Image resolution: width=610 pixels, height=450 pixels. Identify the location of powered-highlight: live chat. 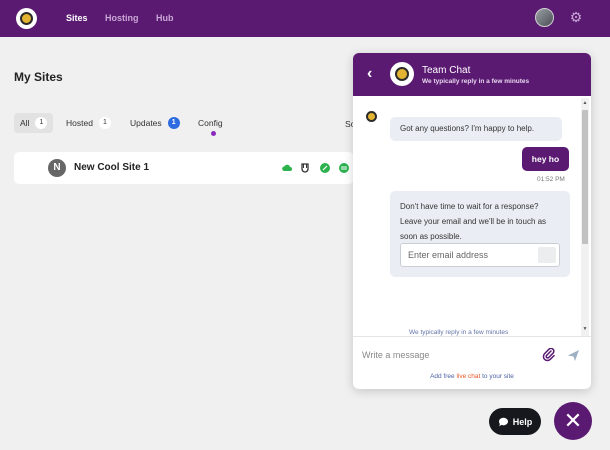
(468, 376).